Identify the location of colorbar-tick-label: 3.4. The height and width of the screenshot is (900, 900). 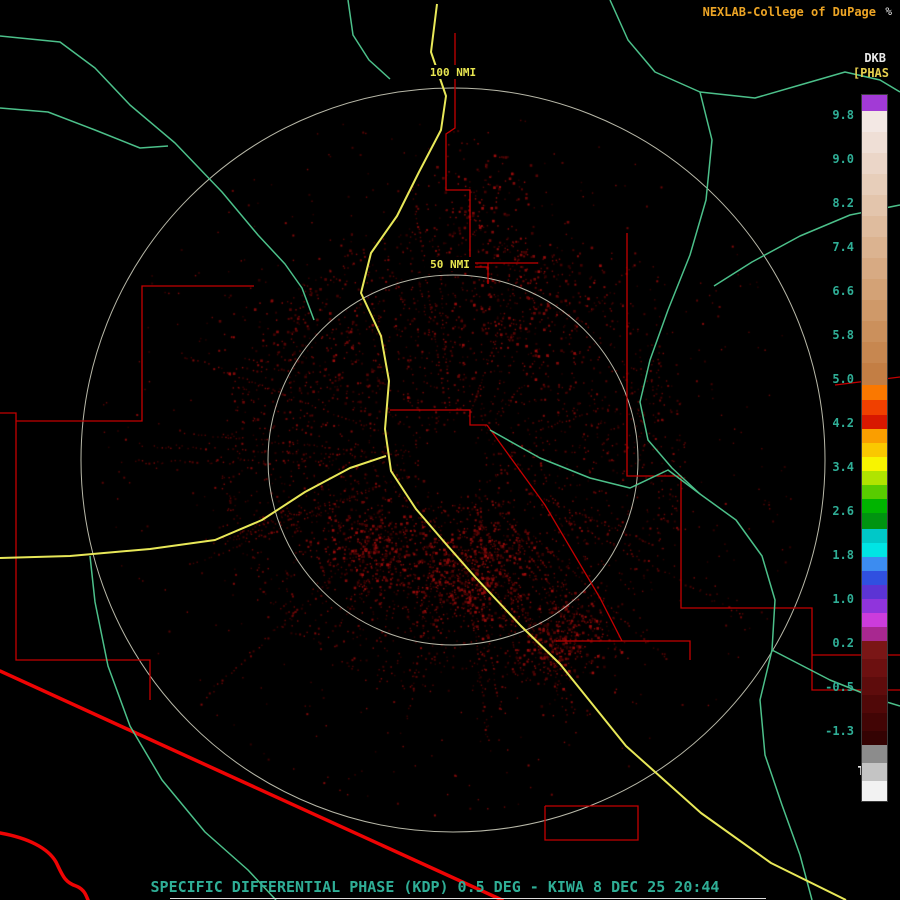
(843, 467).